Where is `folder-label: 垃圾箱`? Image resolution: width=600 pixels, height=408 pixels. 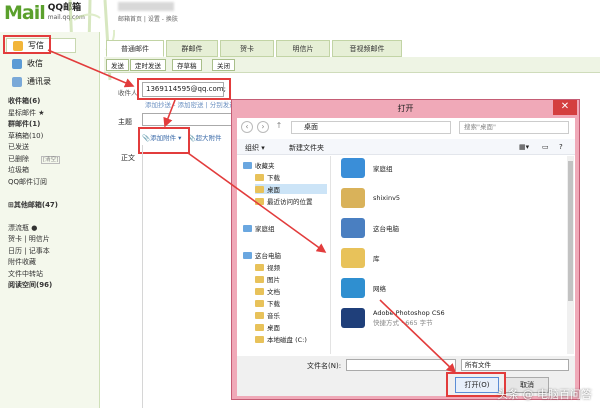 folder-label: 垃圾箱 is located at coordinates (18, 170).